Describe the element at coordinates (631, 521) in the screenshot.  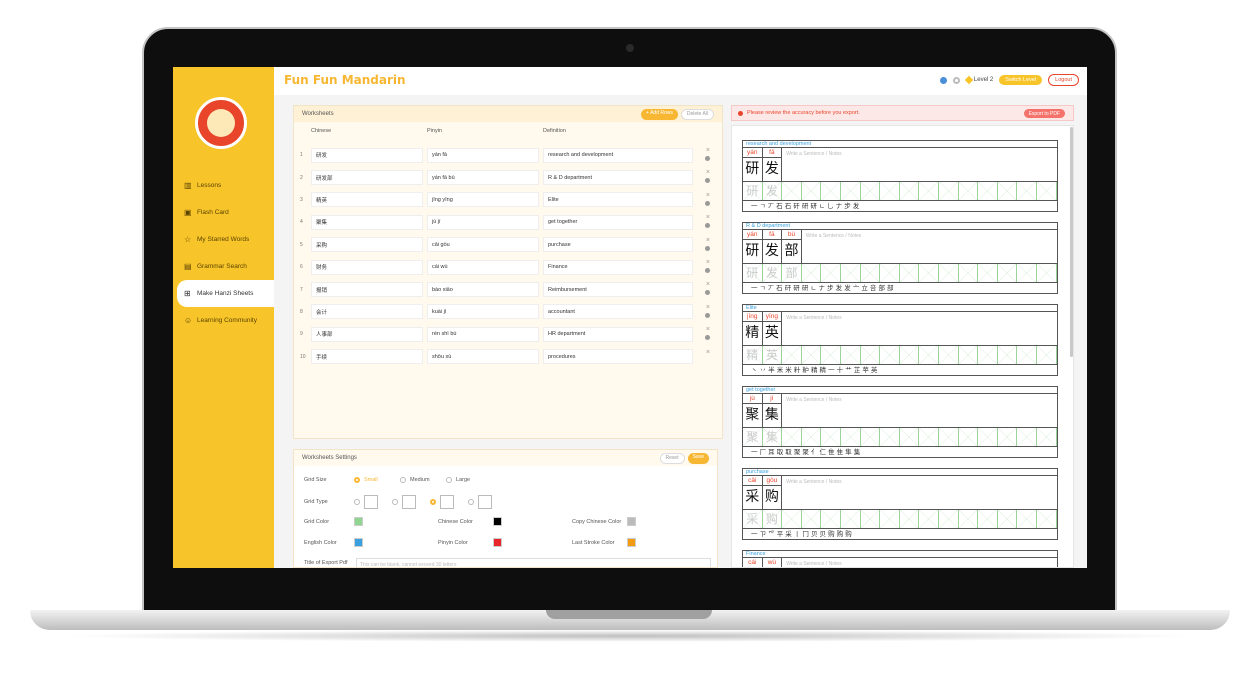
I see `copy-chinese-color-swatch` at that location.